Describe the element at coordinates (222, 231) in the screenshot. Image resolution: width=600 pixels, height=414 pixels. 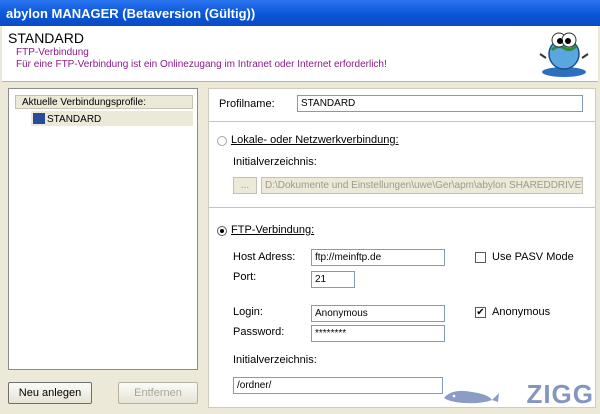
I see `ftp-connection-radio` at that location.